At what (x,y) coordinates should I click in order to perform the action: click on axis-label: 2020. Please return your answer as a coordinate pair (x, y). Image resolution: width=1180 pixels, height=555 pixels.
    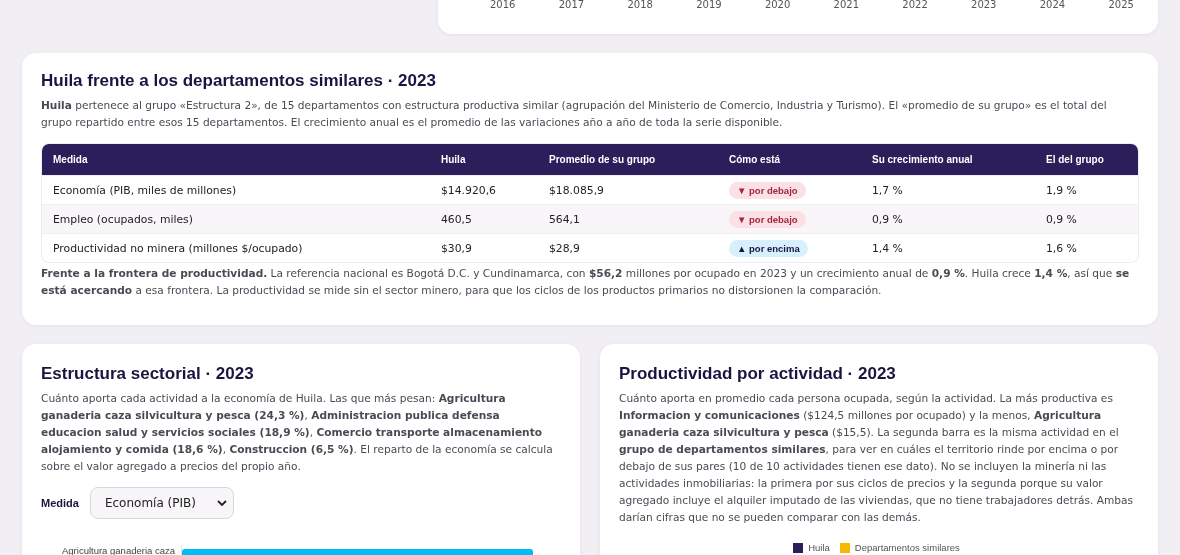
    Looking at the image, I should click on (777, 5).